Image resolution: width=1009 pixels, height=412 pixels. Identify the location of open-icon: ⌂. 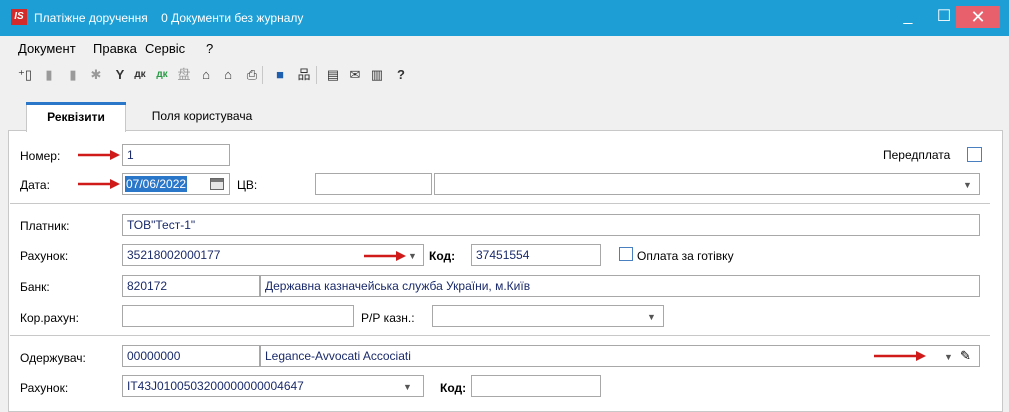
(206, 75).